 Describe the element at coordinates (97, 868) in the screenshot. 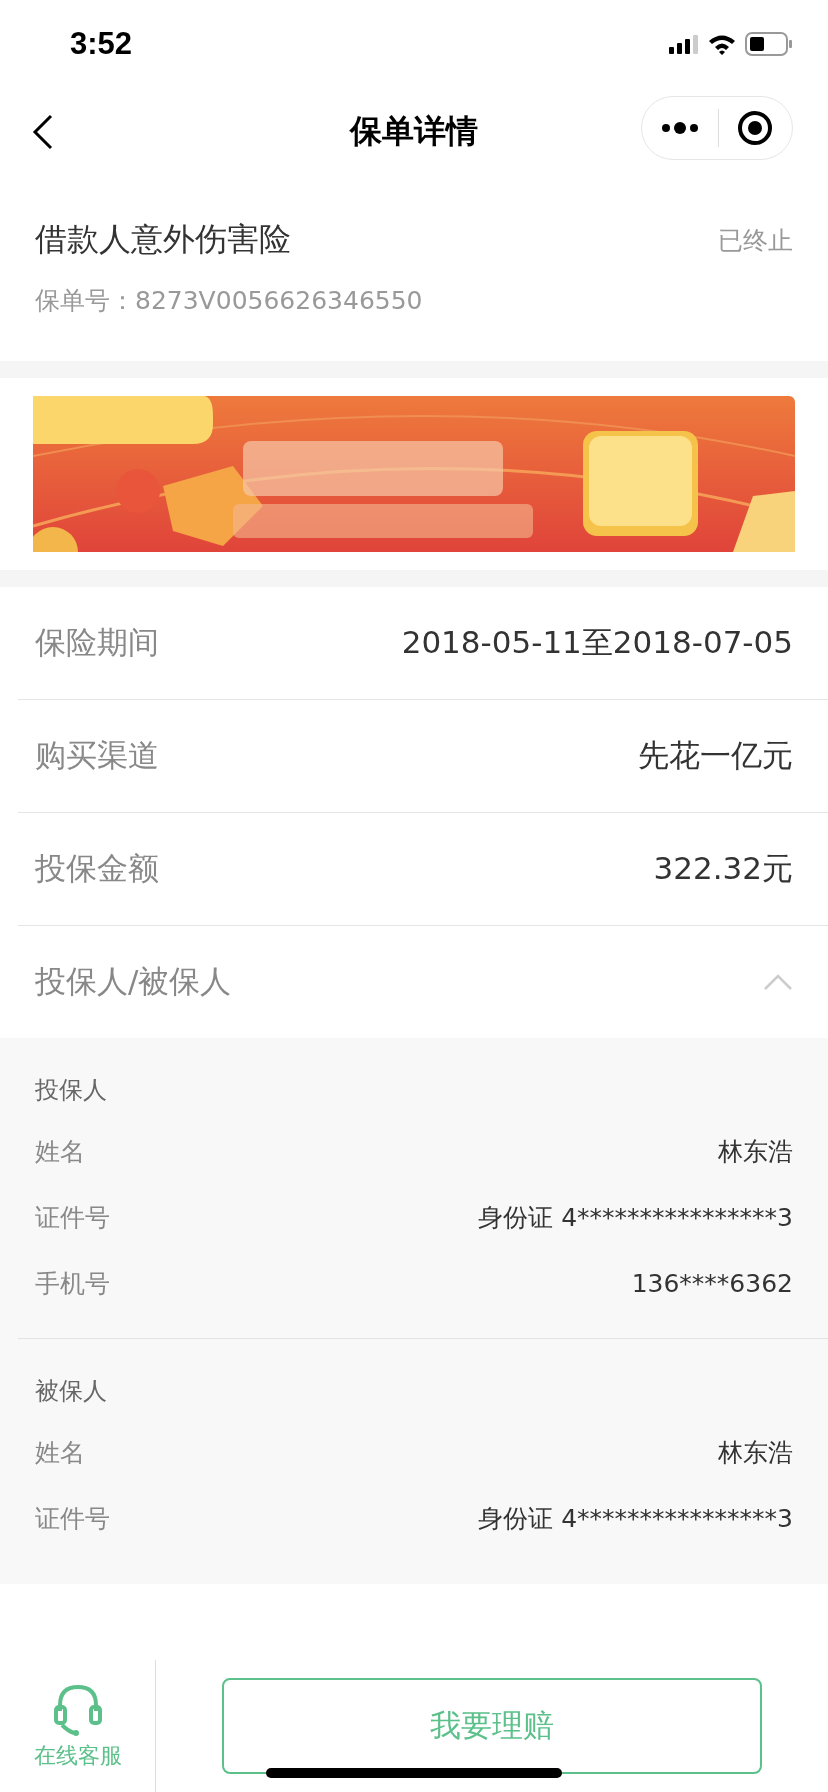

I see `row-label: 投保金额` at that location.